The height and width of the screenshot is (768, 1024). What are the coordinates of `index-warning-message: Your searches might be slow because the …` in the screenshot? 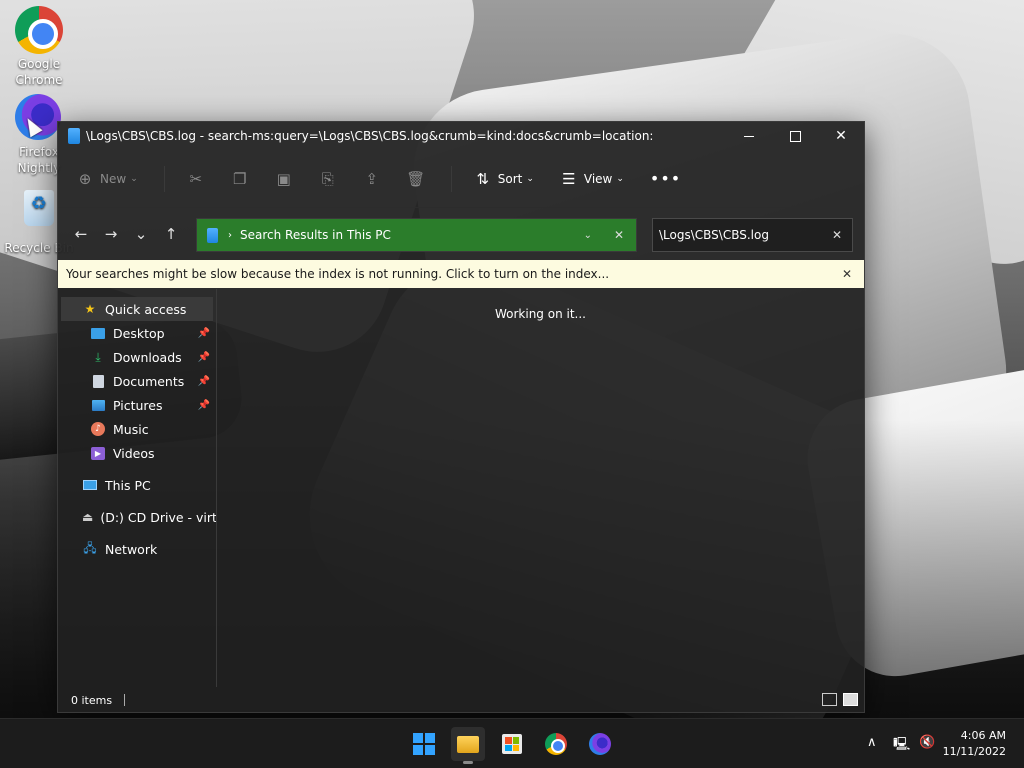 It's located at (337, 274).